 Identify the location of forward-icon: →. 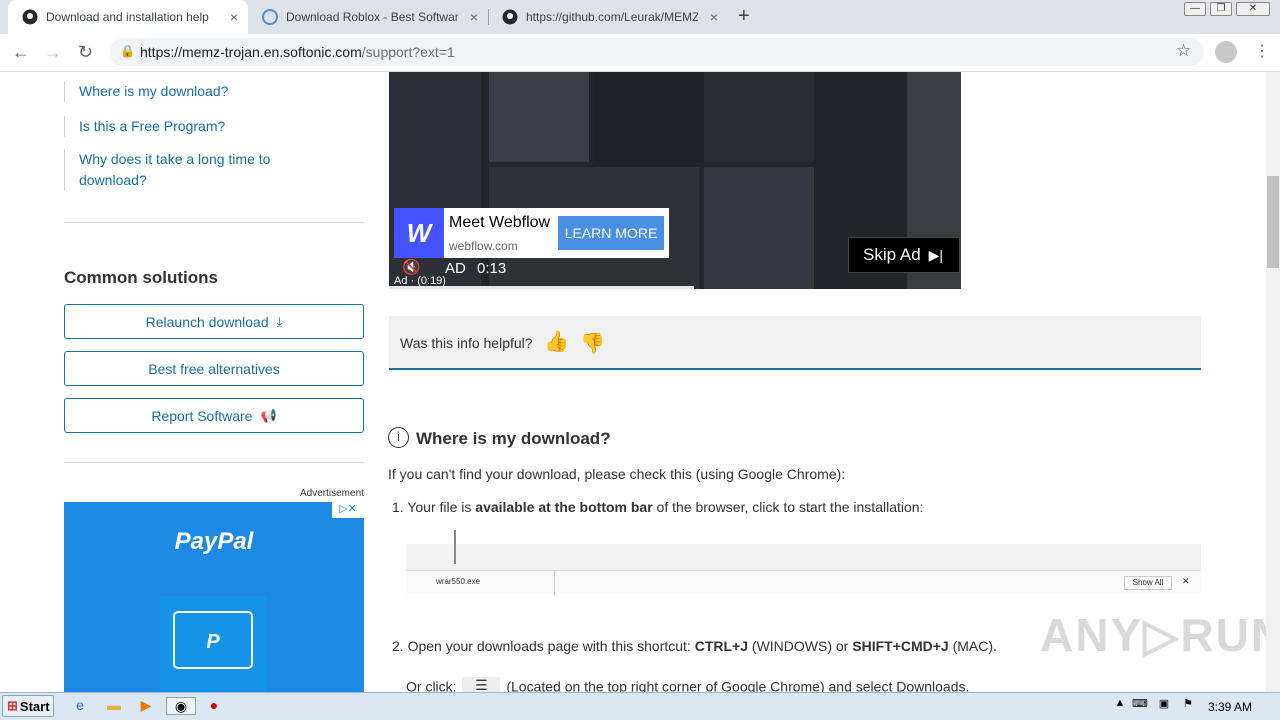
(53, 52).